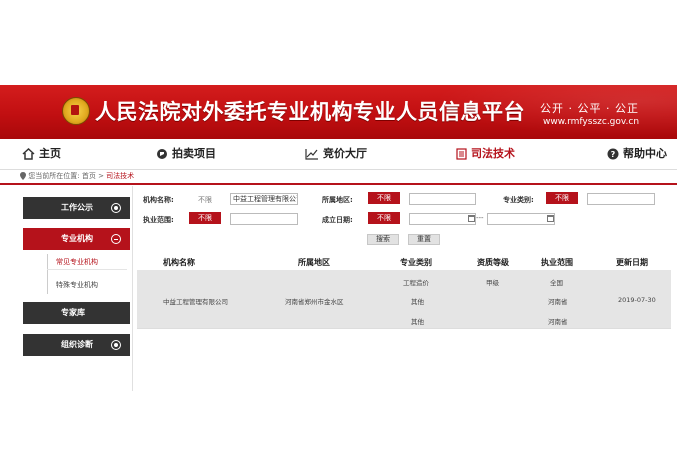 The height and width of the screenshot is (476, 677). I want to click on cell-scope: 全国, so click(556, 283).